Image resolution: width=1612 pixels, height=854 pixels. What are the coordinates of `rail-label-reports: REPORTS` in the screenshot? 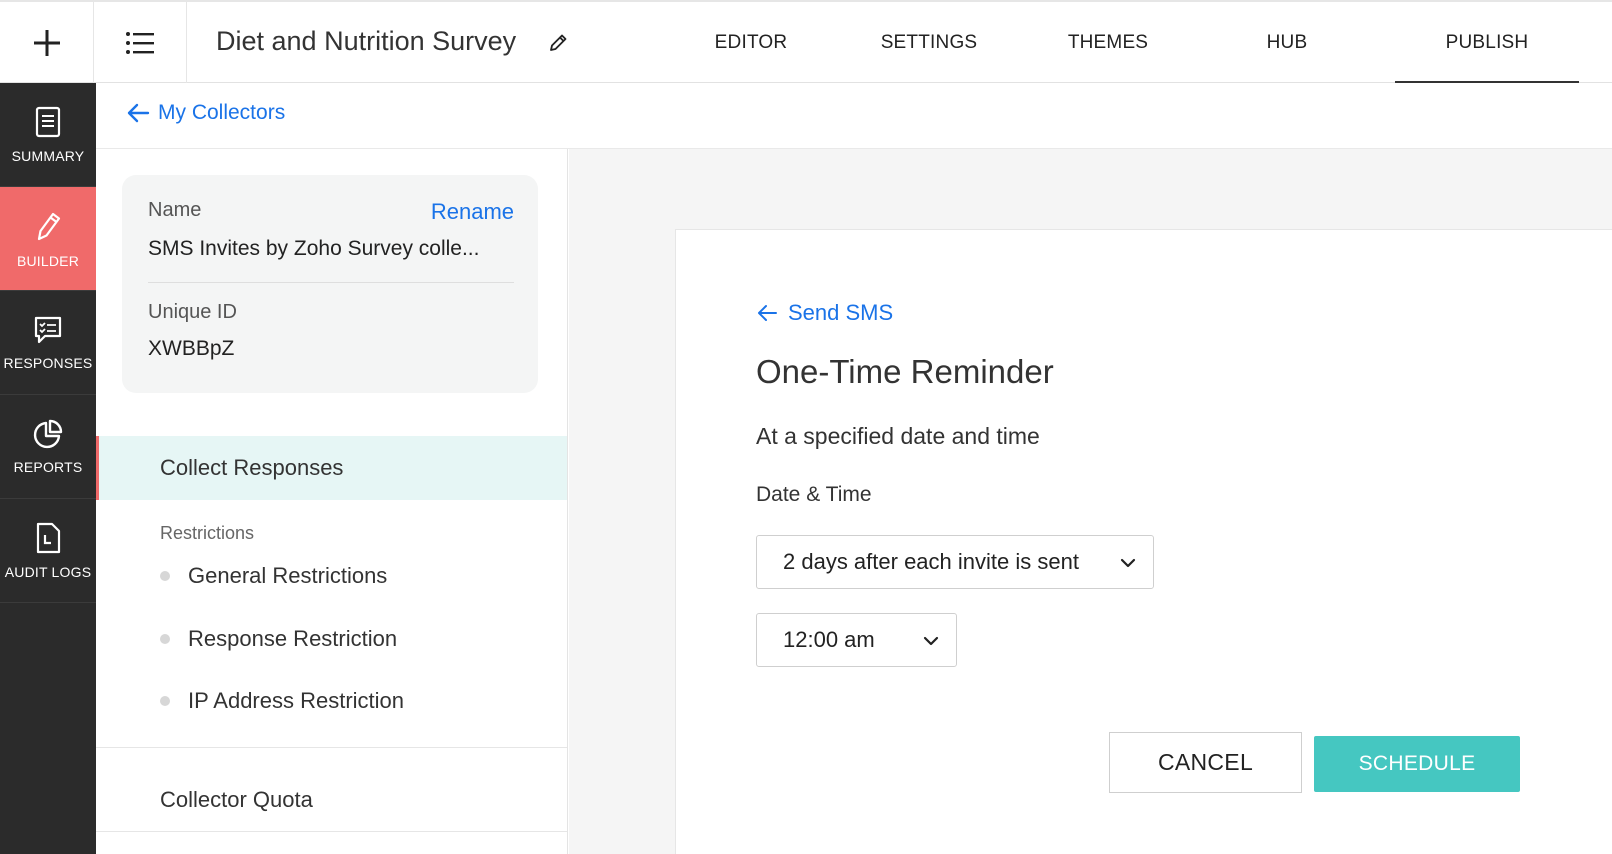 It's located at (48, 466).